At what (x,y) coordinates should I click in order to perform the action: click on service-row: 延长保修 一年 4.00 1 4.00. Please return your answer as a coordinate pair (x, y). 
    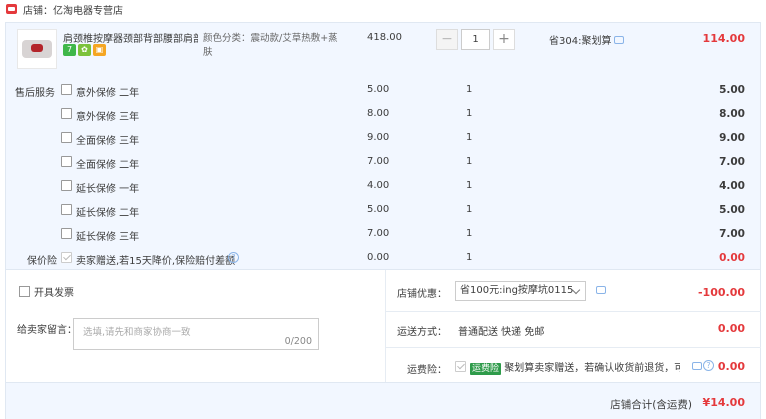
    Looking at the image, I should click on (383, 187).